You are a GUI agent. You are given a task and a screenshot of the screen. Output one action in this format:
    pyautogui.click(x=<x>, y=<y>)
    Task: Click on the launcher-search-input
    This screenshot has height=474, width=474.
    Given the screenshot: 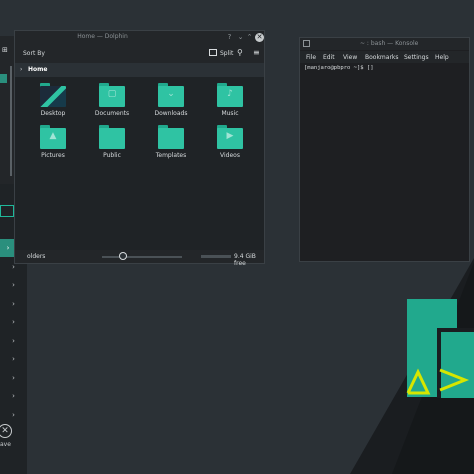 What is the action you would take?
    pyautogui.click(x=7, y=211)
    